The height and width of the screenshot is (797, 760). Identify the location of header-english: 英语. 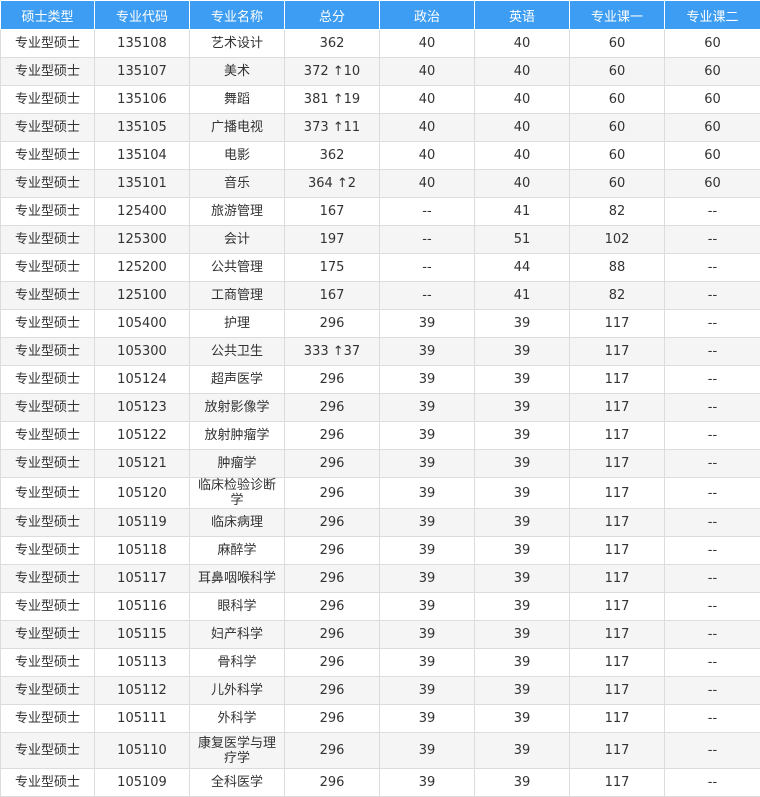
(522, 15).